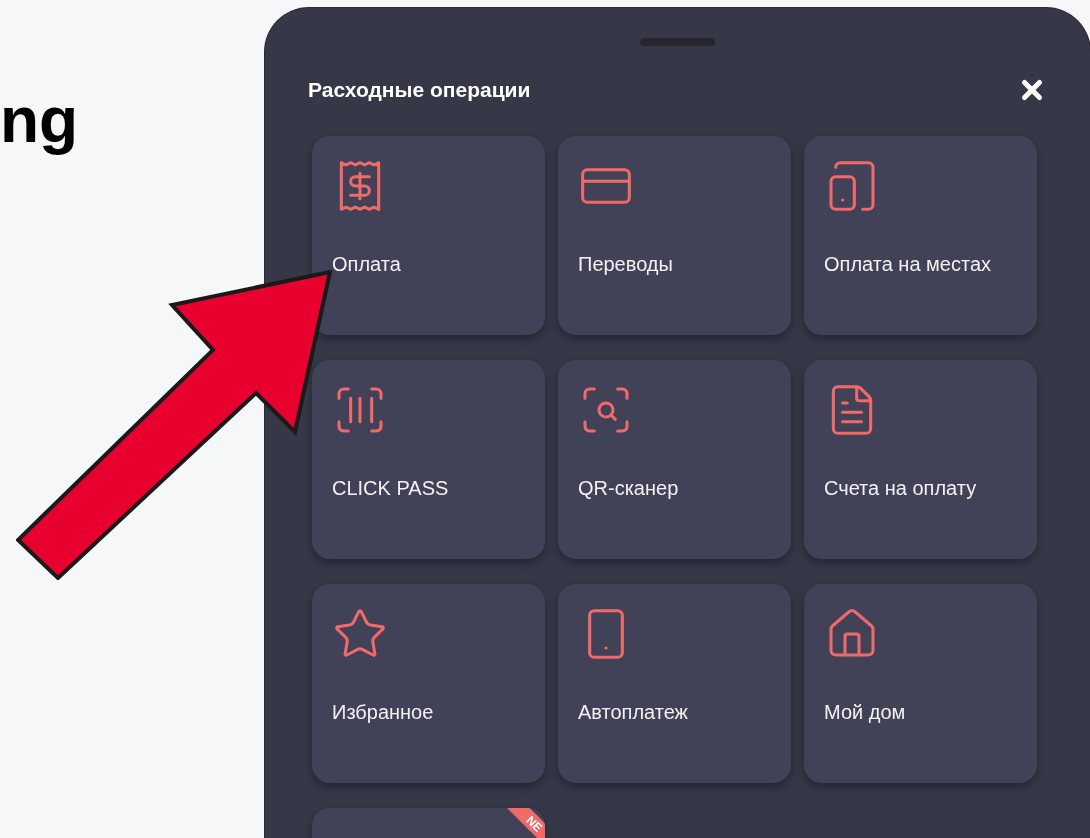  What do you see at coordinates (628, 488) in the screenshot?
I see `tile-label: QR-сканер` at bounding box center [628, 488].